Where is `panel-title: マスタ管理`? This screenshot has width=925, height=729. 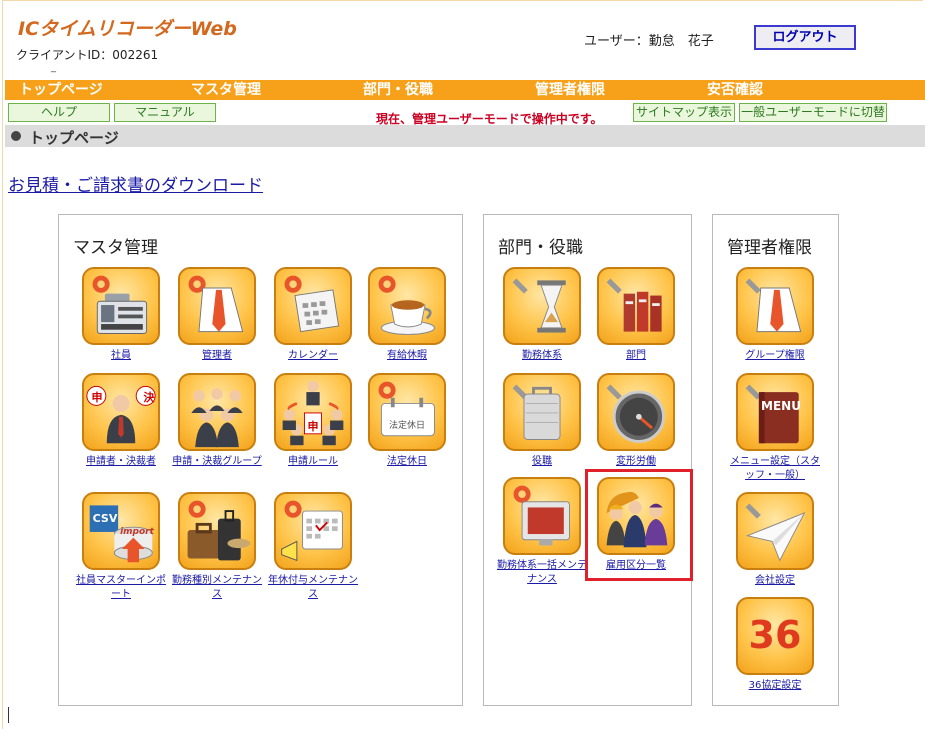
panel-title: マスタ管理 is located at coordinates (115, 248).